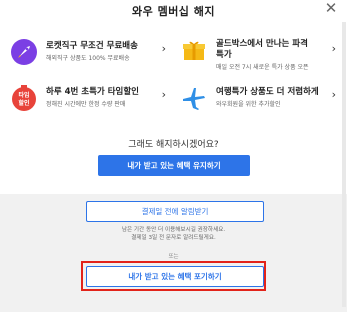 The height and width of the screenshot is (312, 347). What do you see at coordinates (262, 67) in the screenshot?
I see `benefit-description: 매일 오전 7시 새로운 특가 상품 오픈` at bounding box center [262, 67].